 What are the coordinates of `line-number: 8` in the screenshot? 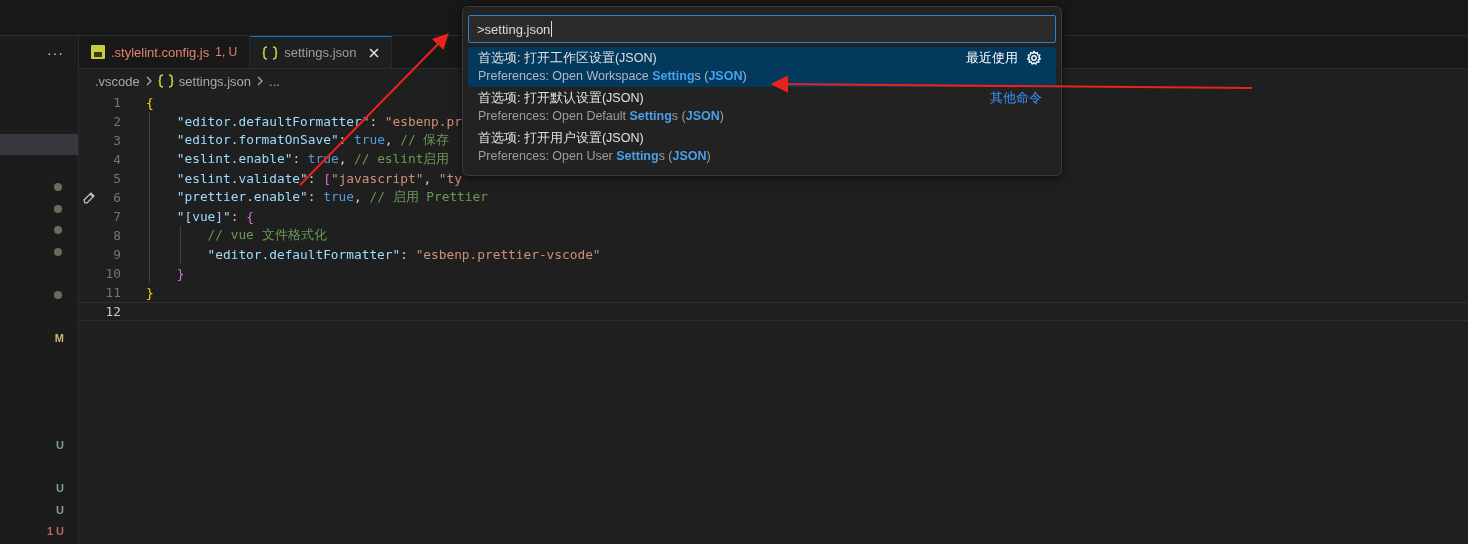 It's located at (116, 235).